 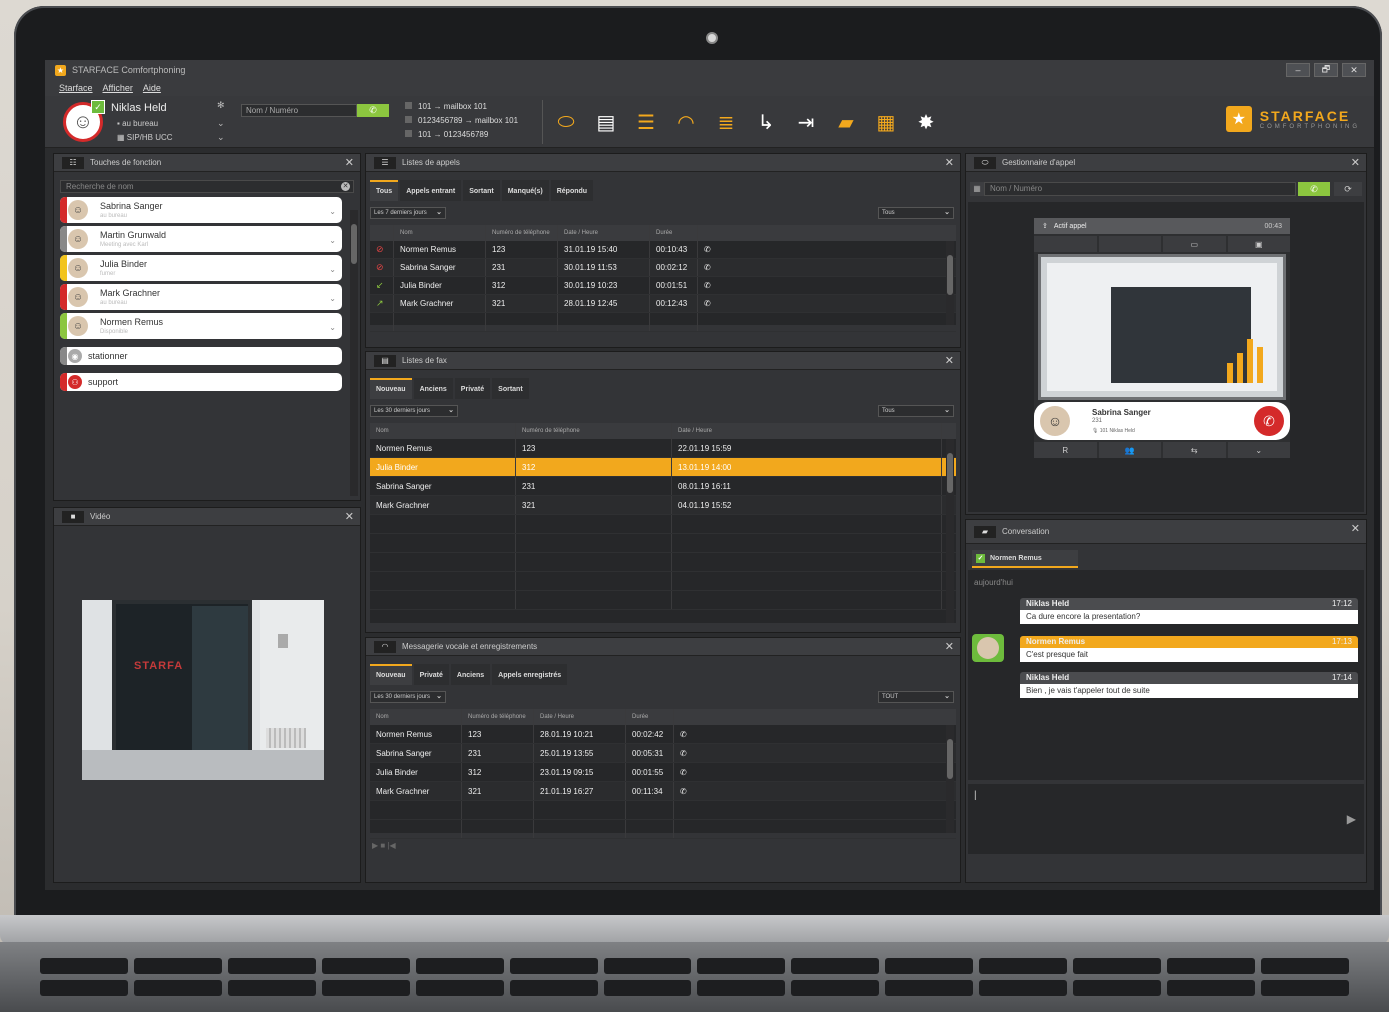 What do you see at coordinates (201, 210) in the screenshot?
I see `contact-card: ☺ Sabrina Sanger au bureau ⌄` at bounding box center [201, 210].